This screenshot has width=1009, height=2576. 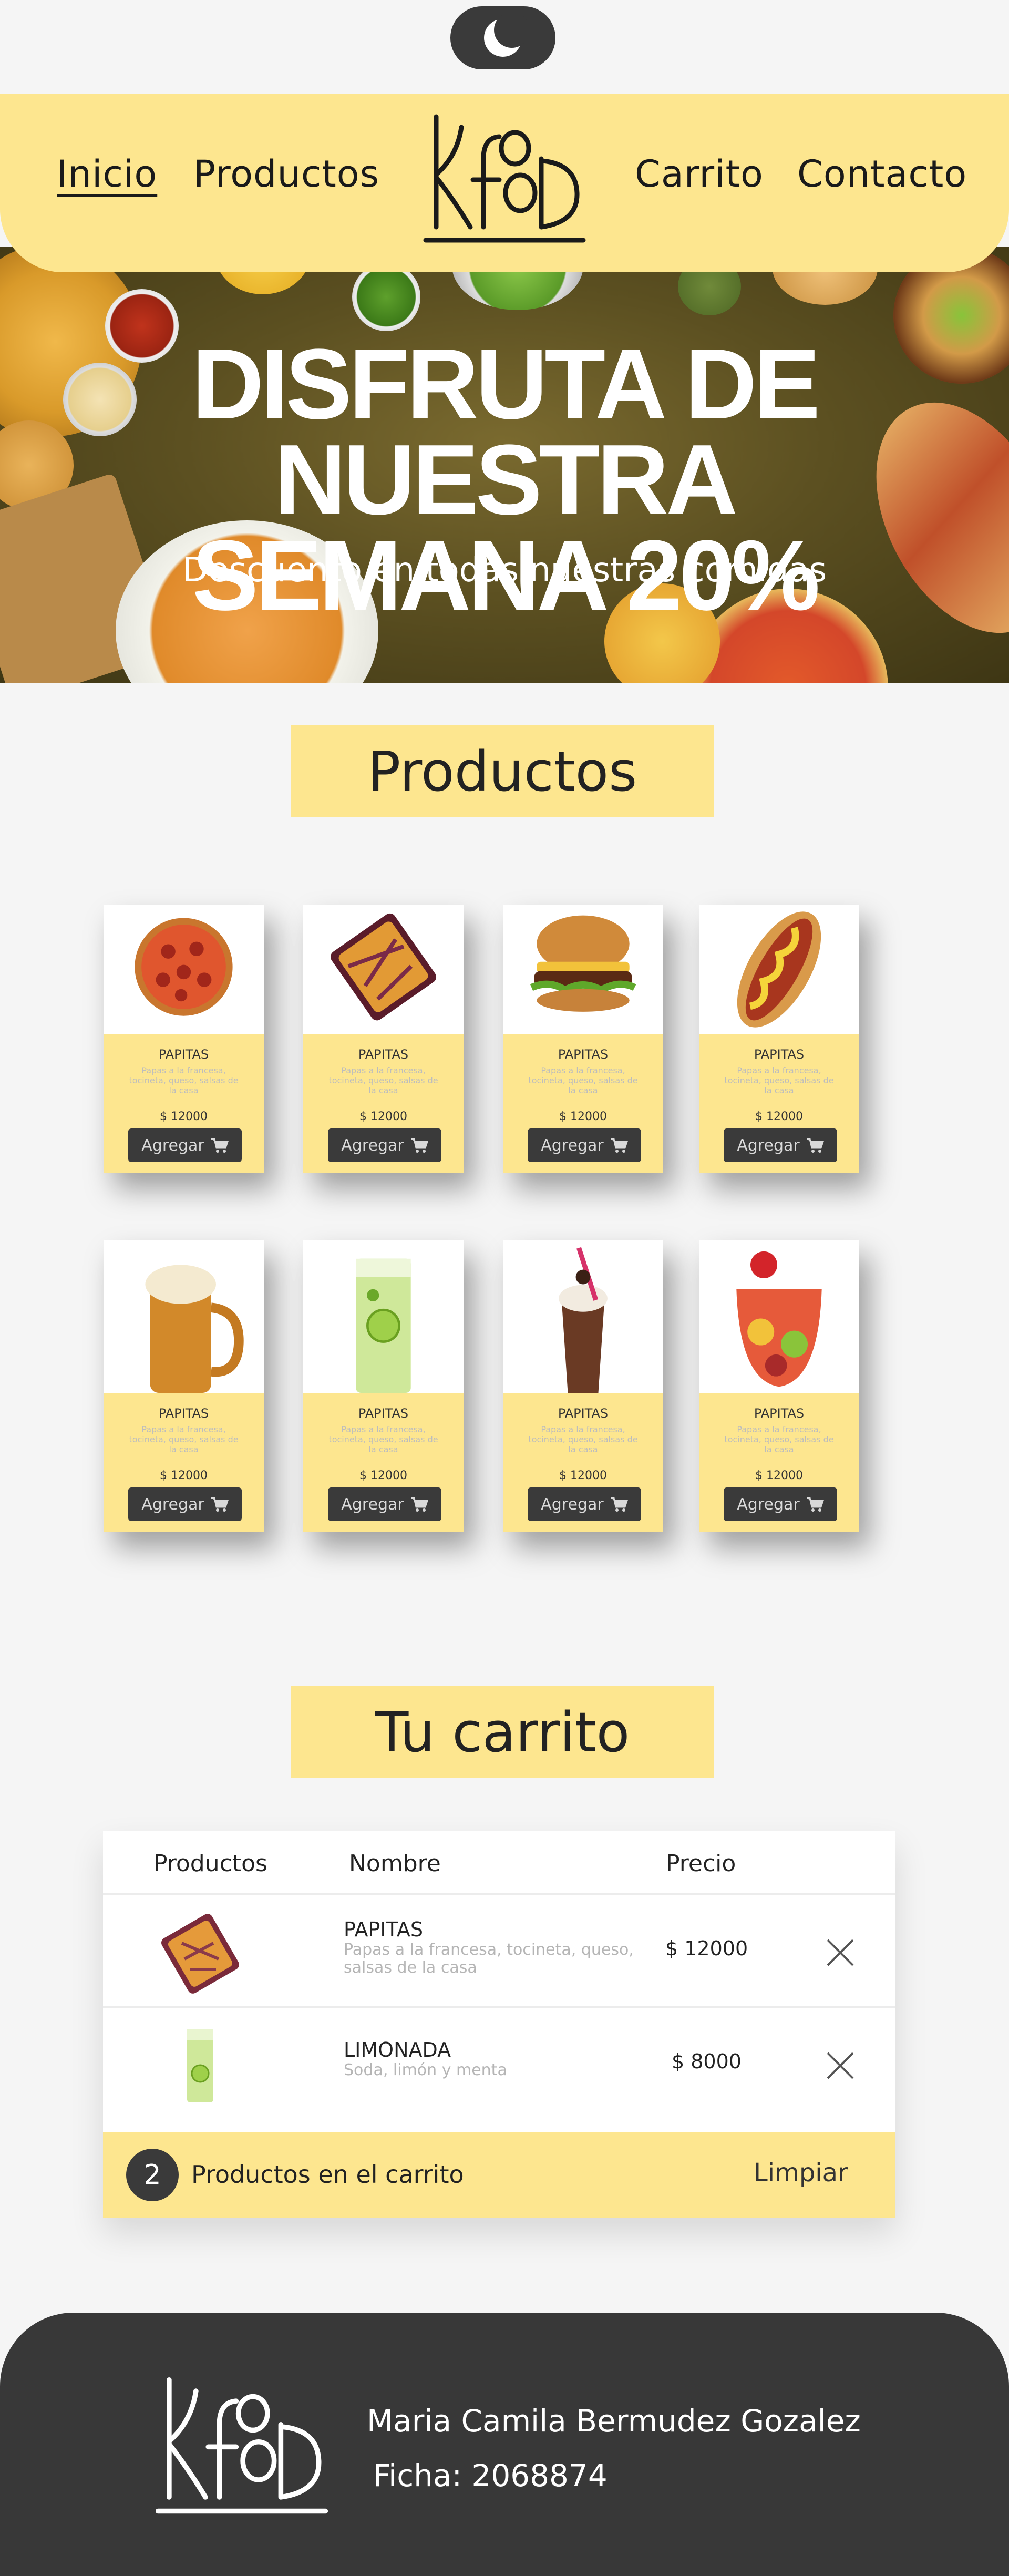 What do you see at coordinates (425, 2070) in the screenshot?
I see `cart-item-desc: Soda, limón y menta` at bounding box center [425, 2070].